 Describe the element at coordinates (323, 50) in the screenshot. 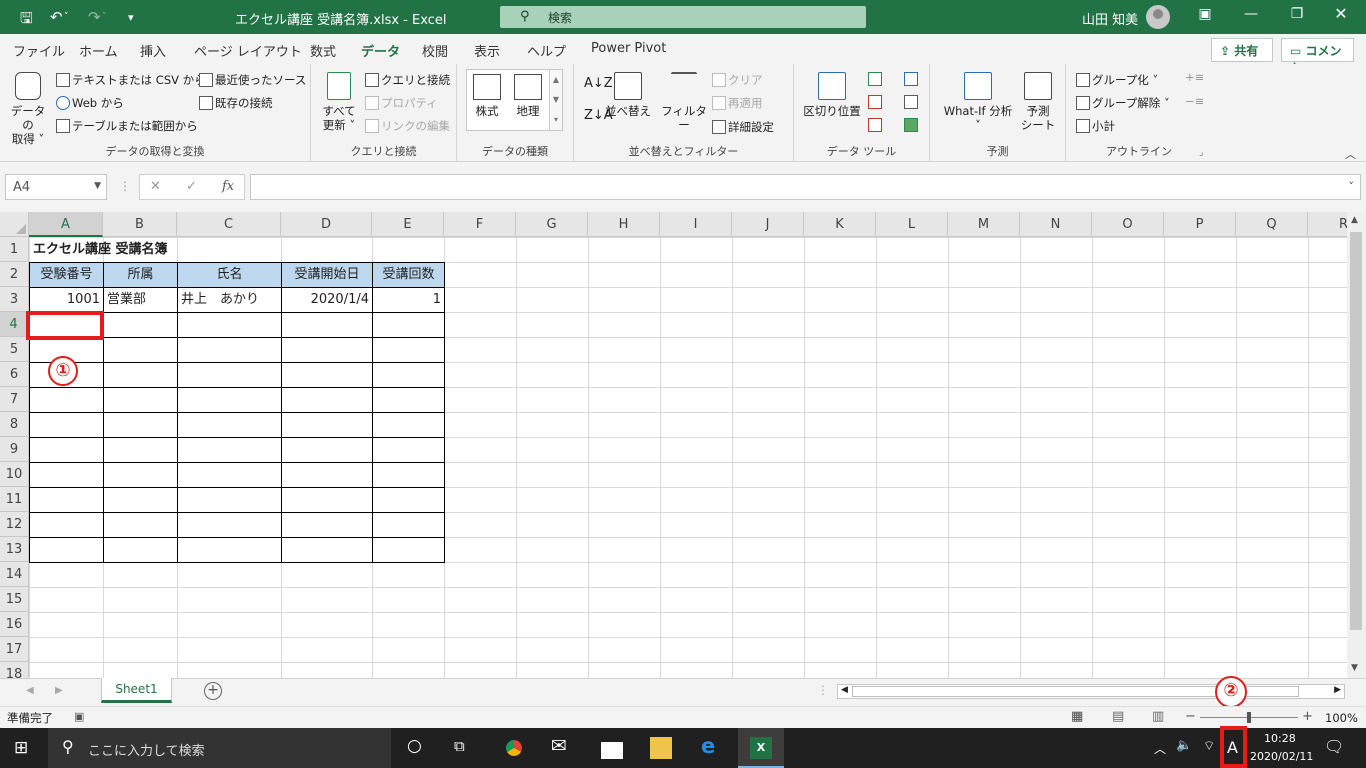

I see `tab-formulas: 数式` at that location.